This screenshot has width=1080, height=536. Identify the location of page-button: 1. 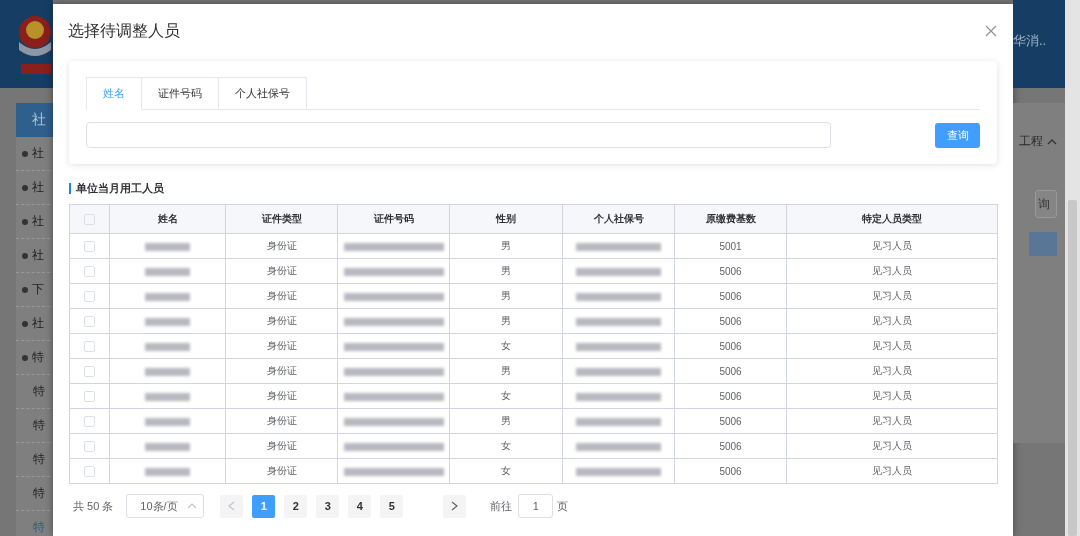
(264, 506).